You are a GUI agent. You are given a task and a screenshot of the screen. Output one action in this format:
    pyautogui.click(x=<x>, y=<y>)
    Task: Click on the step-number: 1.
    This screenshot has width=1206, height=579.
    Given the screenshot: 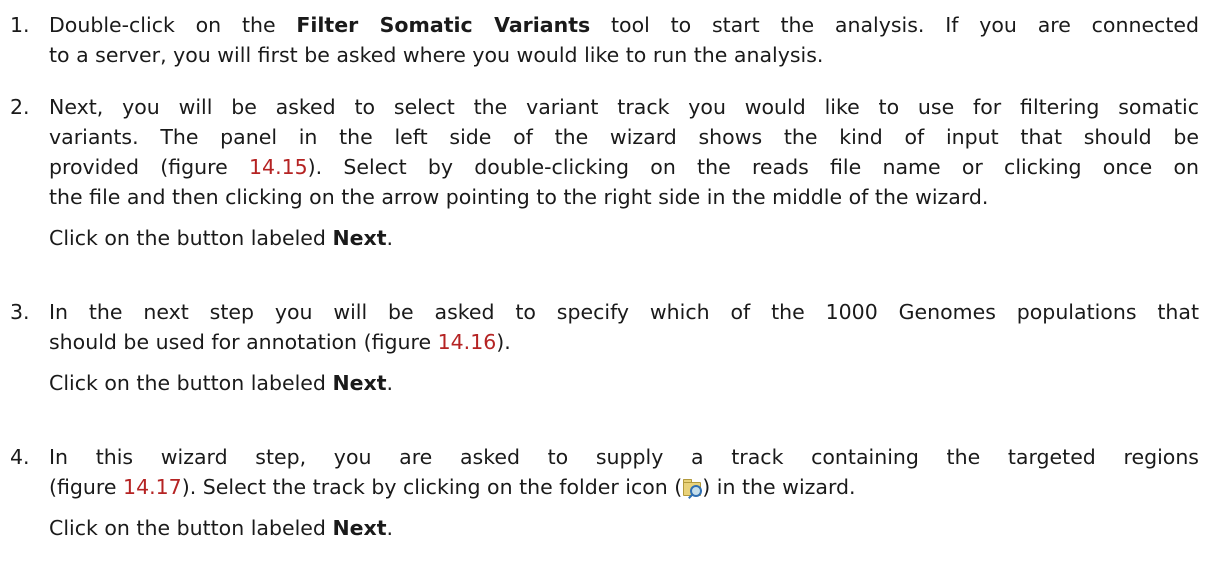 What is the action you would take?
    pyautogui.click(x=20, y=25)
    